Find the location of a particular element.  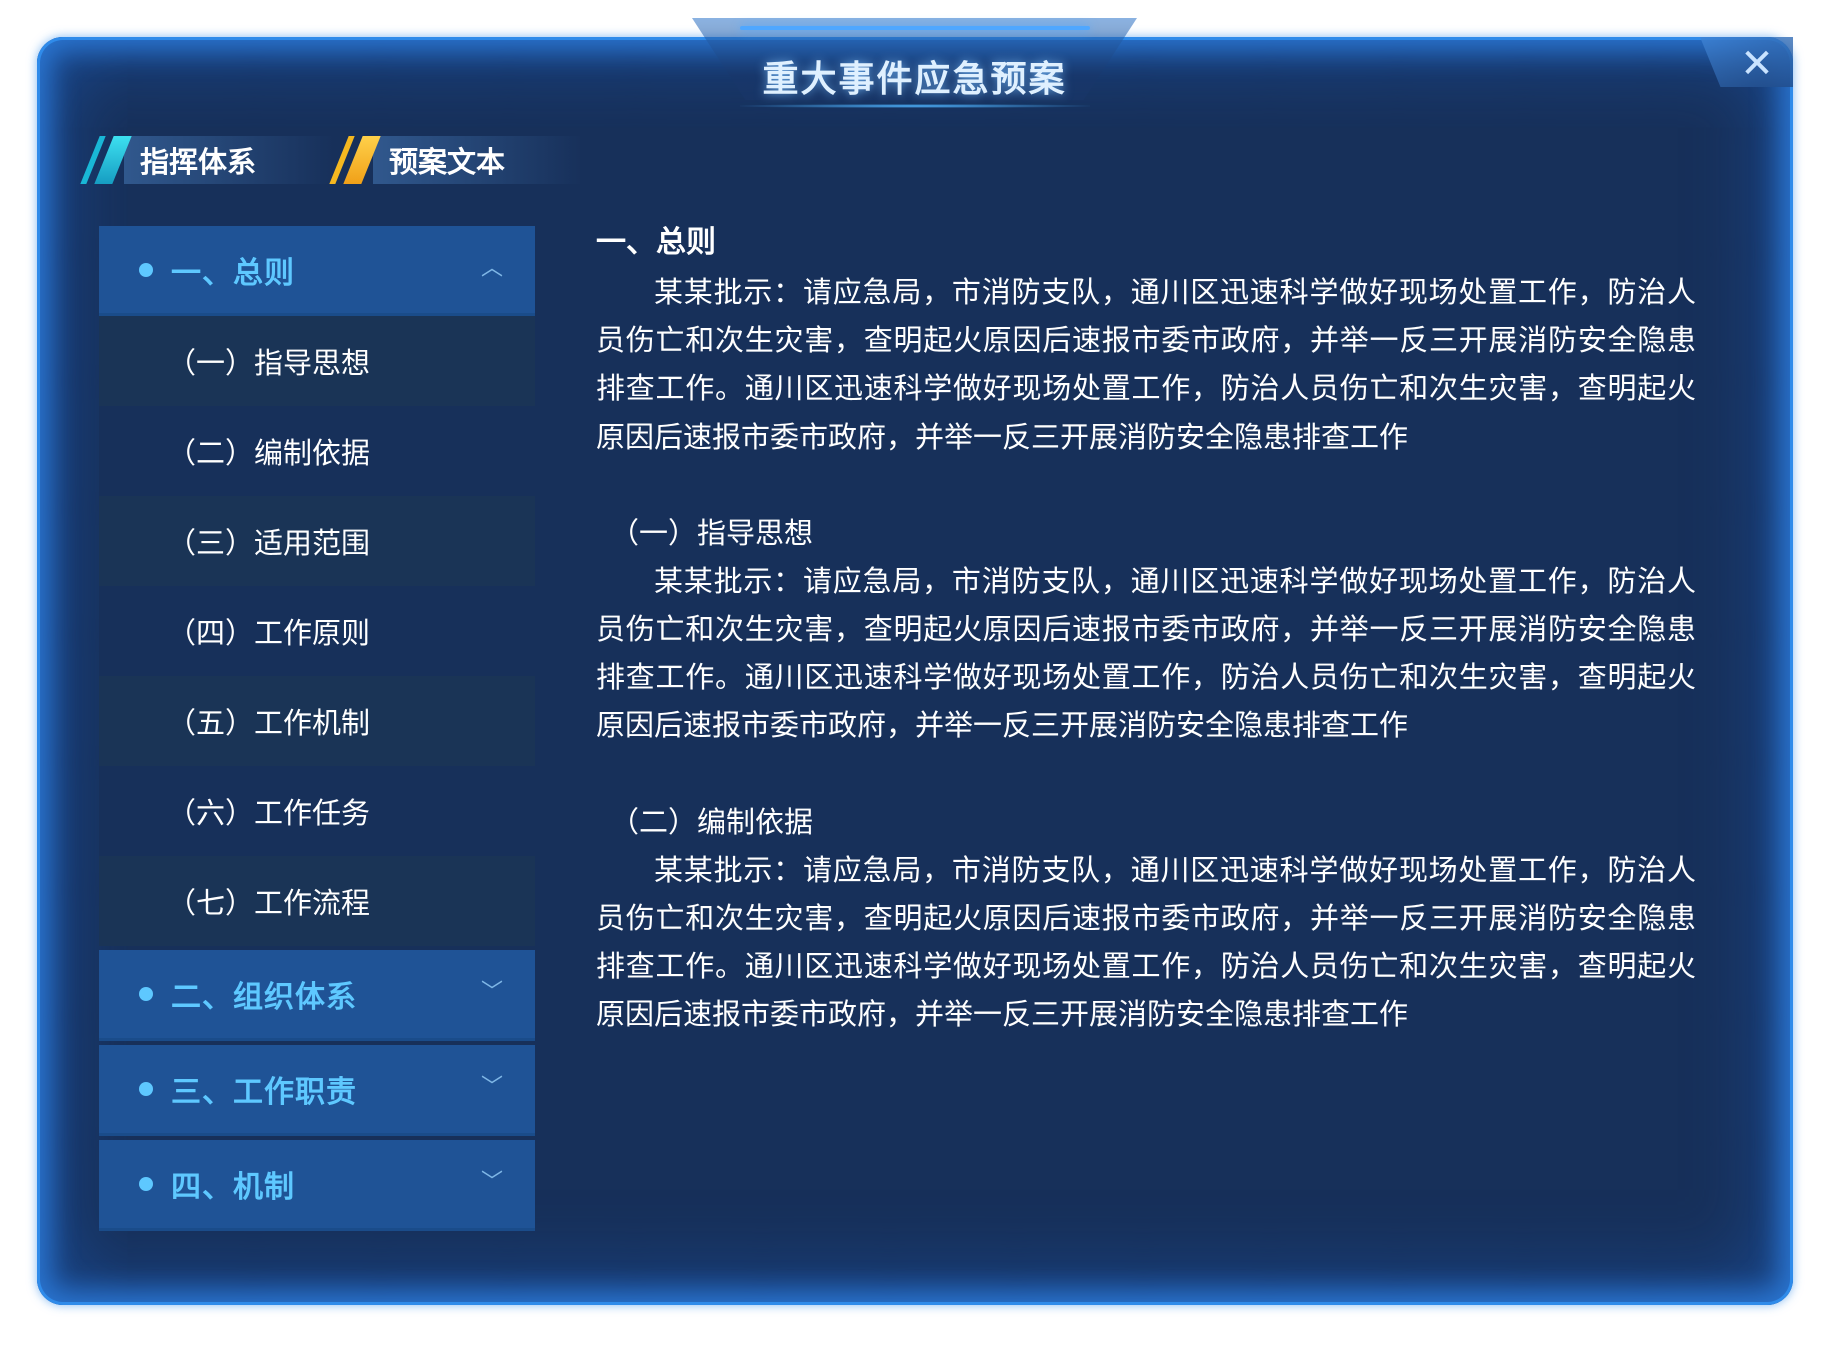

tab-plan-text: 预案文本 is located at coordinates (456, 160).